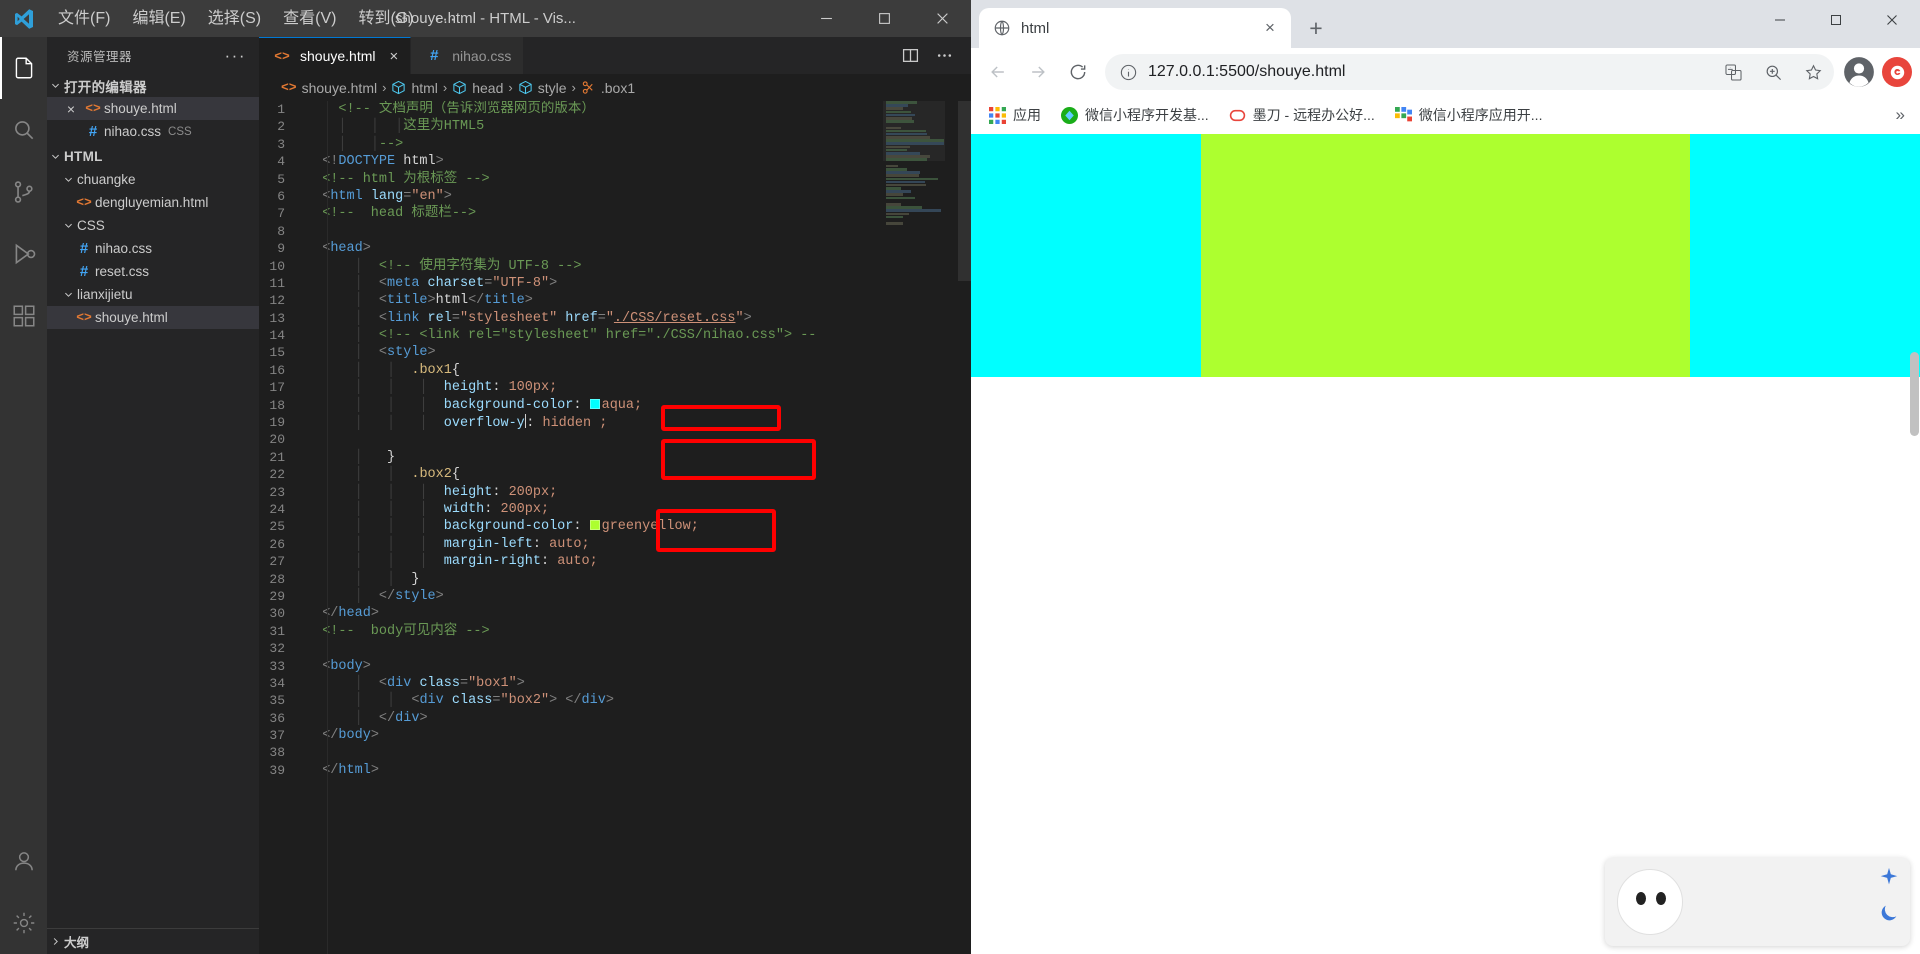 This screenshot has height=954, width=1920. Describe the element at coordinates (615, 387) in the screenshot. I see `code-line: 17 │ │ │ height: 100px;` at that location.